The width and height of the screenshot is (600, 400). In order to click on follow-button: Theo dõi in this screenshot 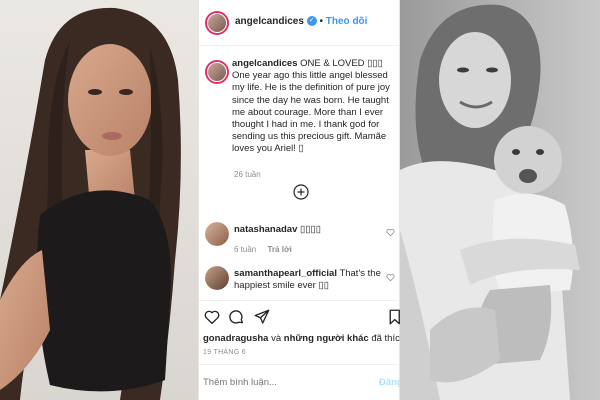, I will do `click(347, 21)`.